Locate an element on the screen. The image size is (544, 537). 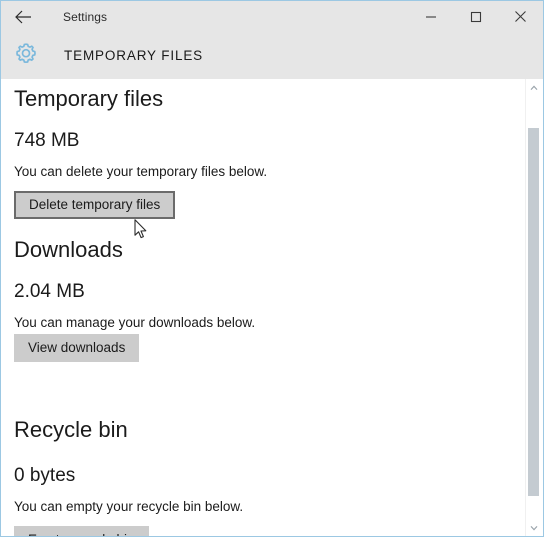
caption-buttons is located at coordinates (475, 16).